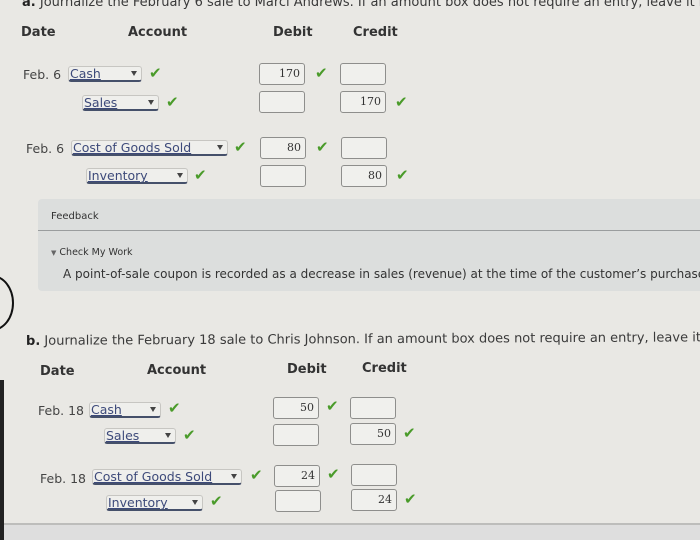 The height and width of the screenshot is (540, 700). Describe the element at coordinates (29, 5) in the screenshot. I see `part-a-label: a.` at that location.